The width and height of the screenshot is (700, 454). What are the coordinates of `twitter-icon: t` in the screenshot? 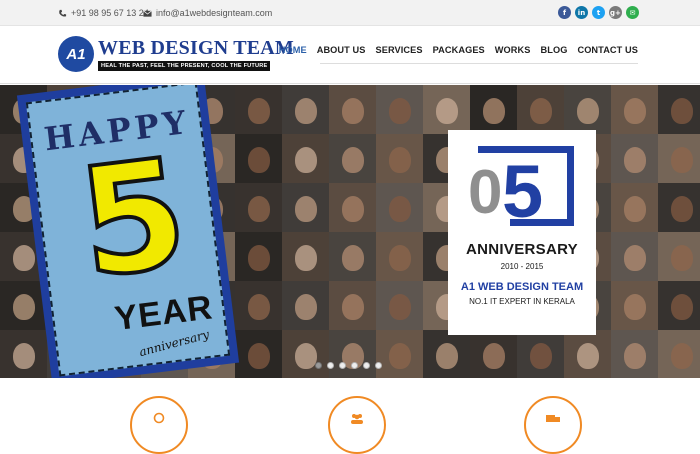 It's located at (598, 12).